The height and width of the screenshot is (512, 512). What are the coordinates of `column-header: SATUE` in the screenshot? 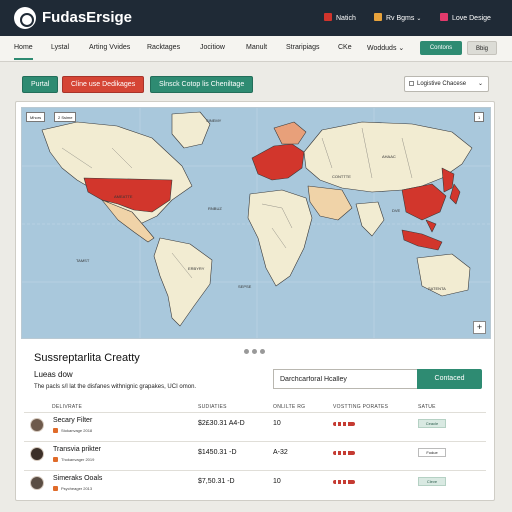 It's located at (427, 407).